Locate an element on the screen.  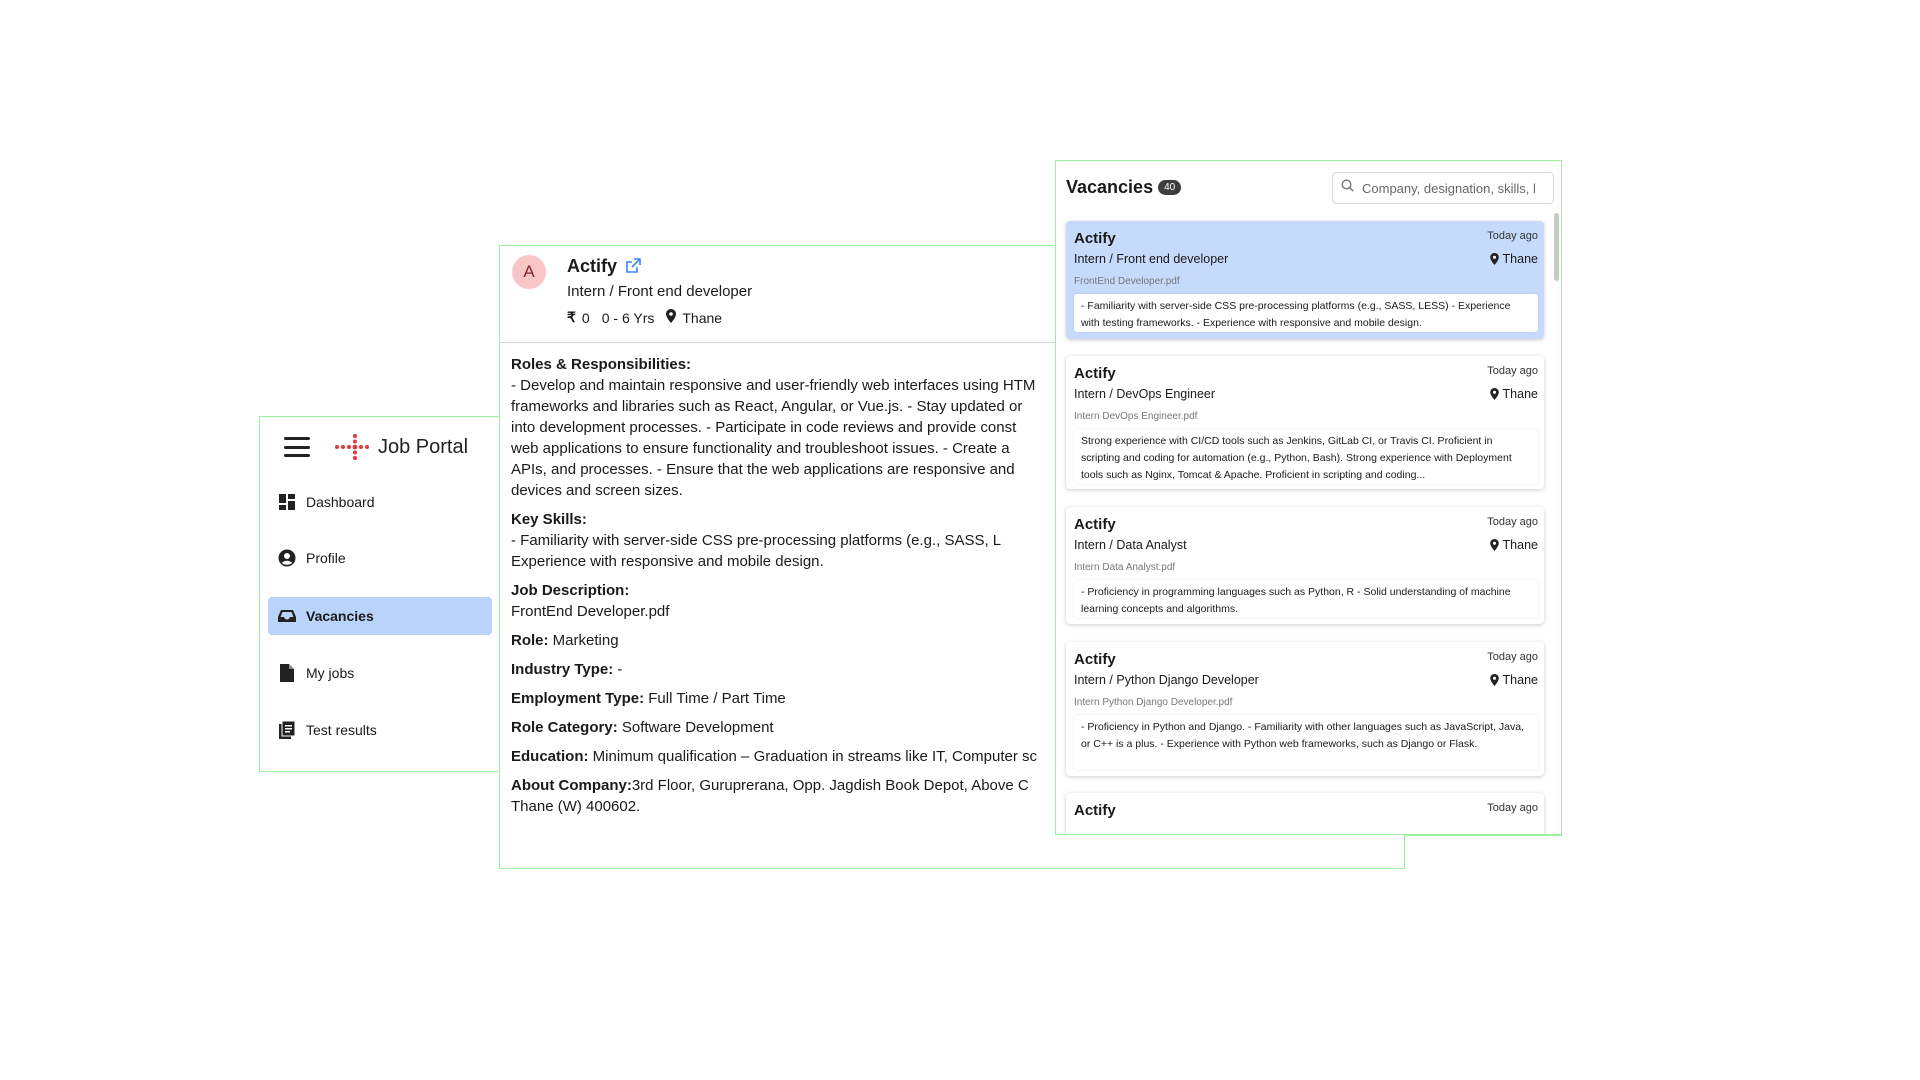
job-role: Intern / Front end developer is located at coordinates (660, 291).